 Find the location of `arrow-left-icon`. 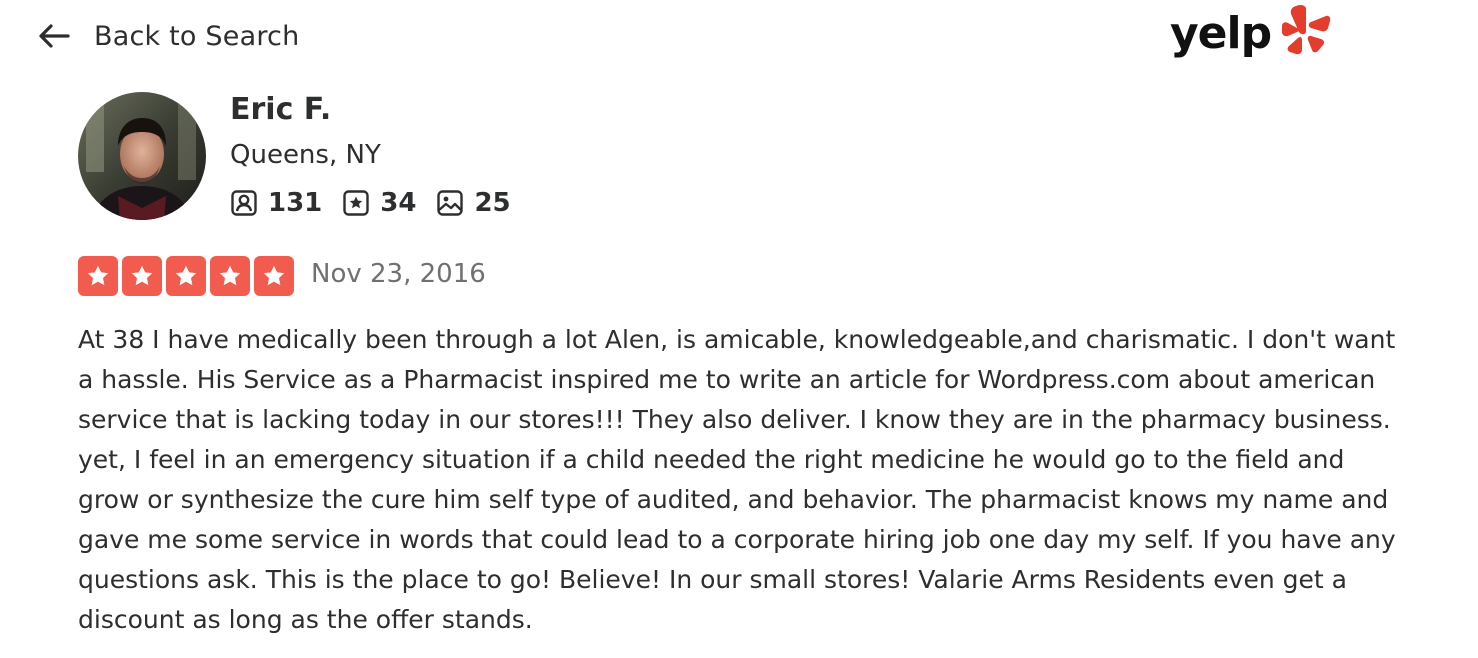

arrow-left-icon is located at coordinates (54, 36).